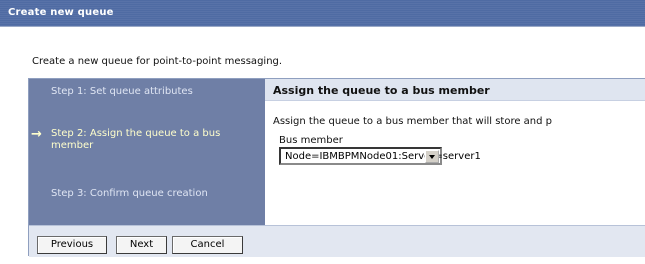 The width and height of the screenshot is (645, 264). I want to click on chevron-down-icon, so click(432, 157).